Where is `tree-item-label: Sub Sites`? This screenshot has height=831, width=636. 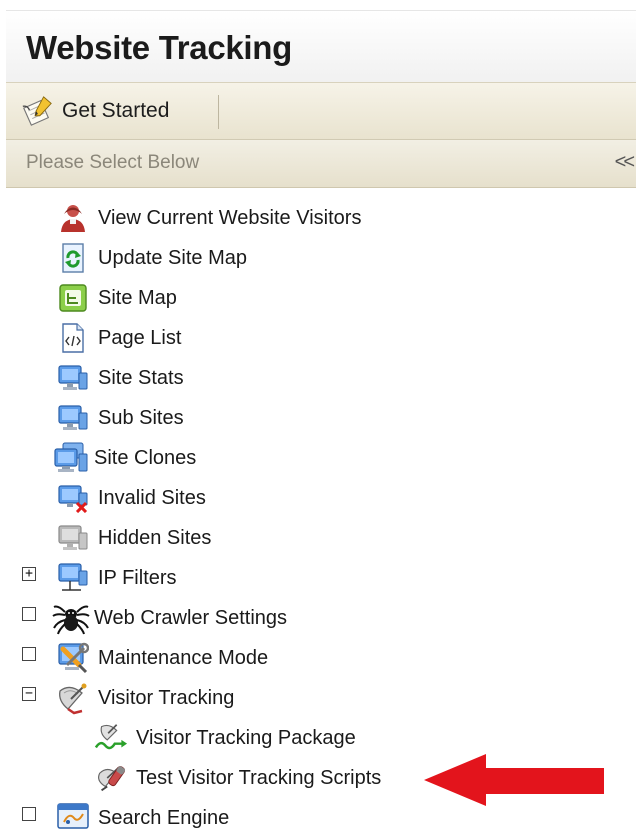
tree-item-label: Sub Sites is located at coordinates (141, 417).